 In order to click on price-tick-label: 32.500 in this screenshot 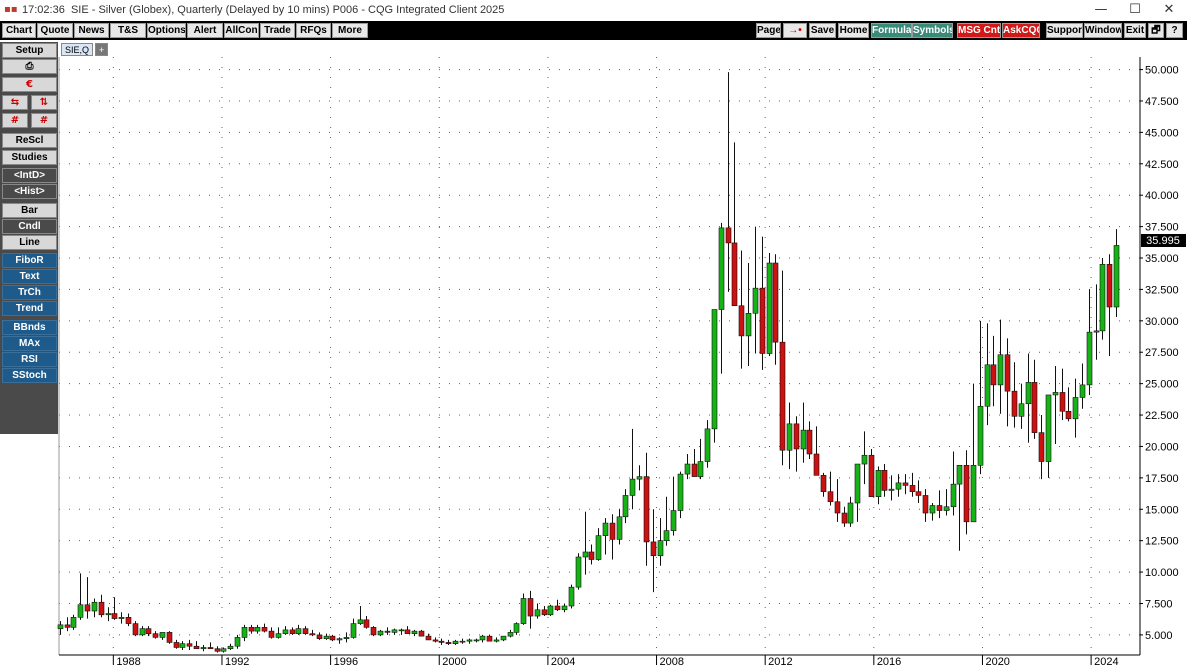, I will do `click(1162, 290)`.